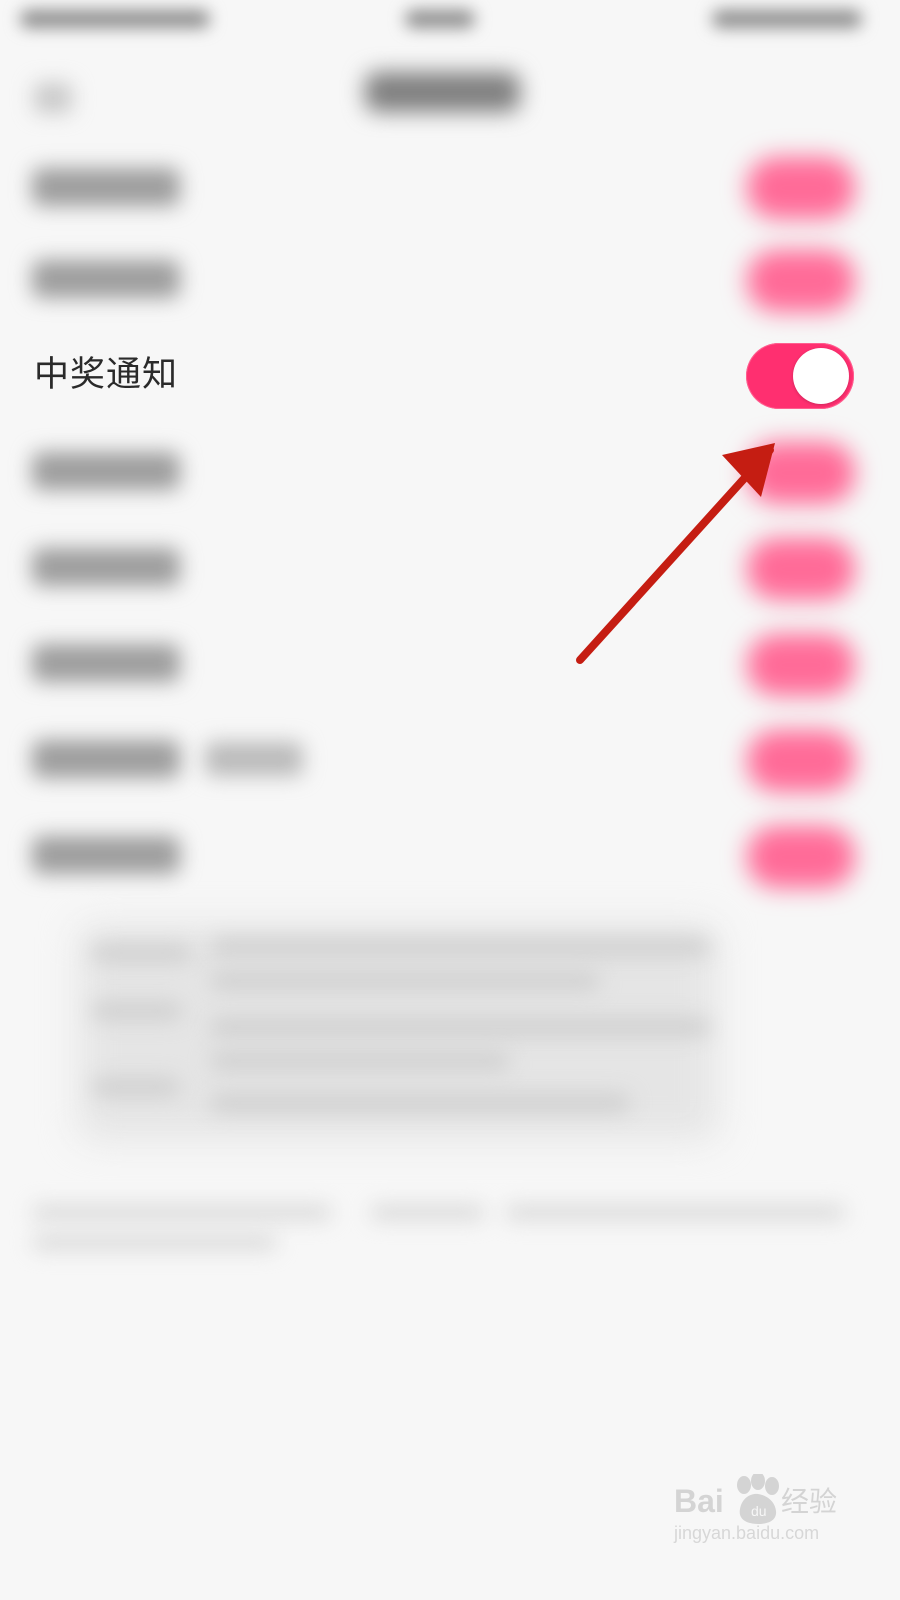 The height and width of the screenshot is (1600, 900). I want to click on blurred-status-right, so click(787, 19).